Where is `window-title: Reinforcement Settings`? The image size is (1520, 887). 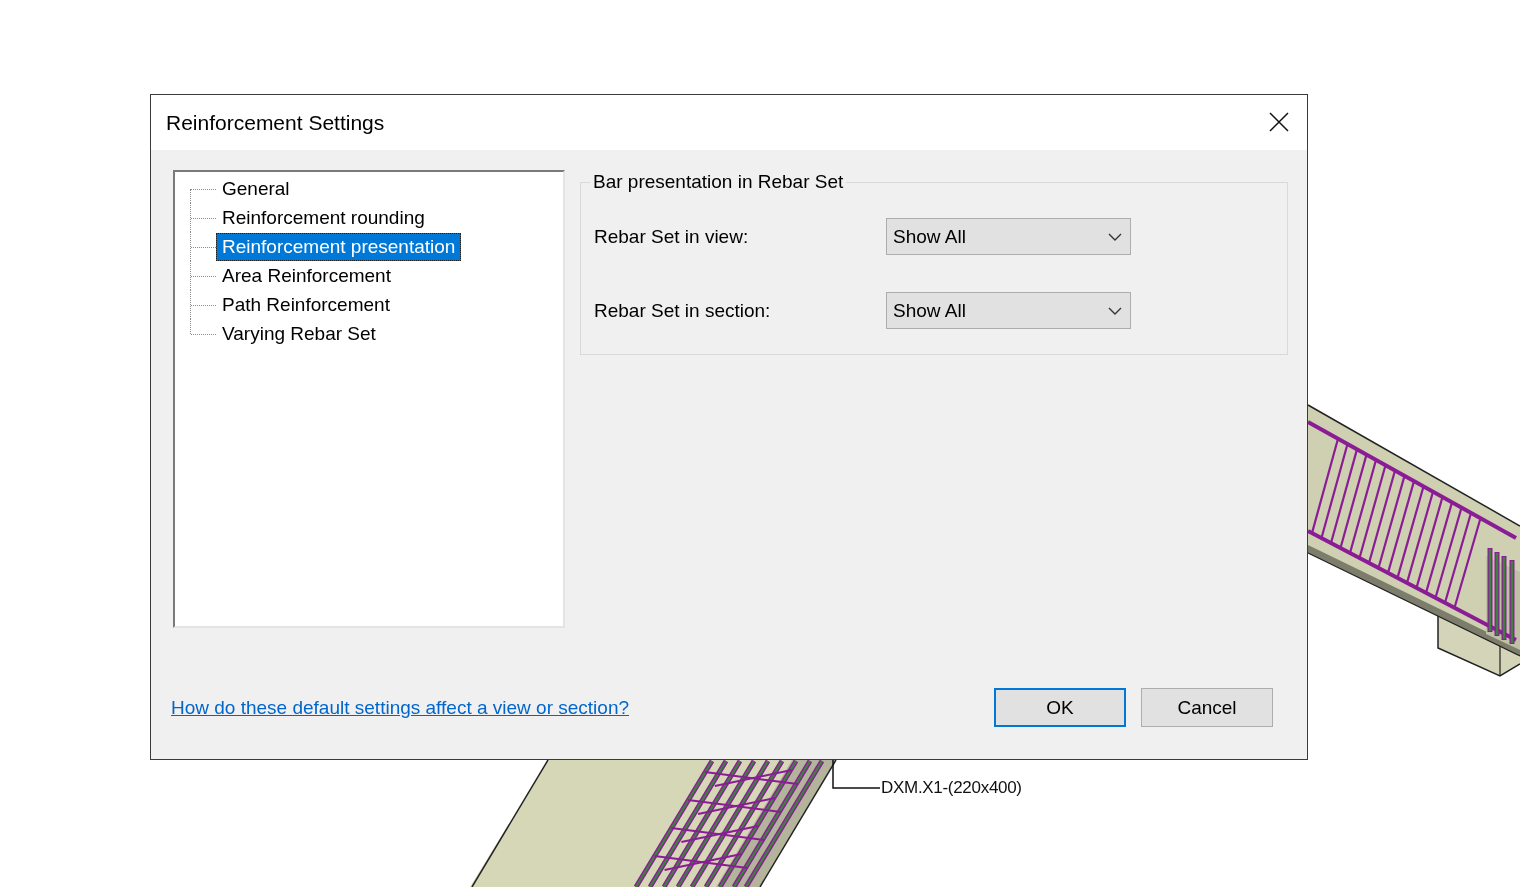
window-title: Reinforcement Settings is located at coordinates (275, 122).